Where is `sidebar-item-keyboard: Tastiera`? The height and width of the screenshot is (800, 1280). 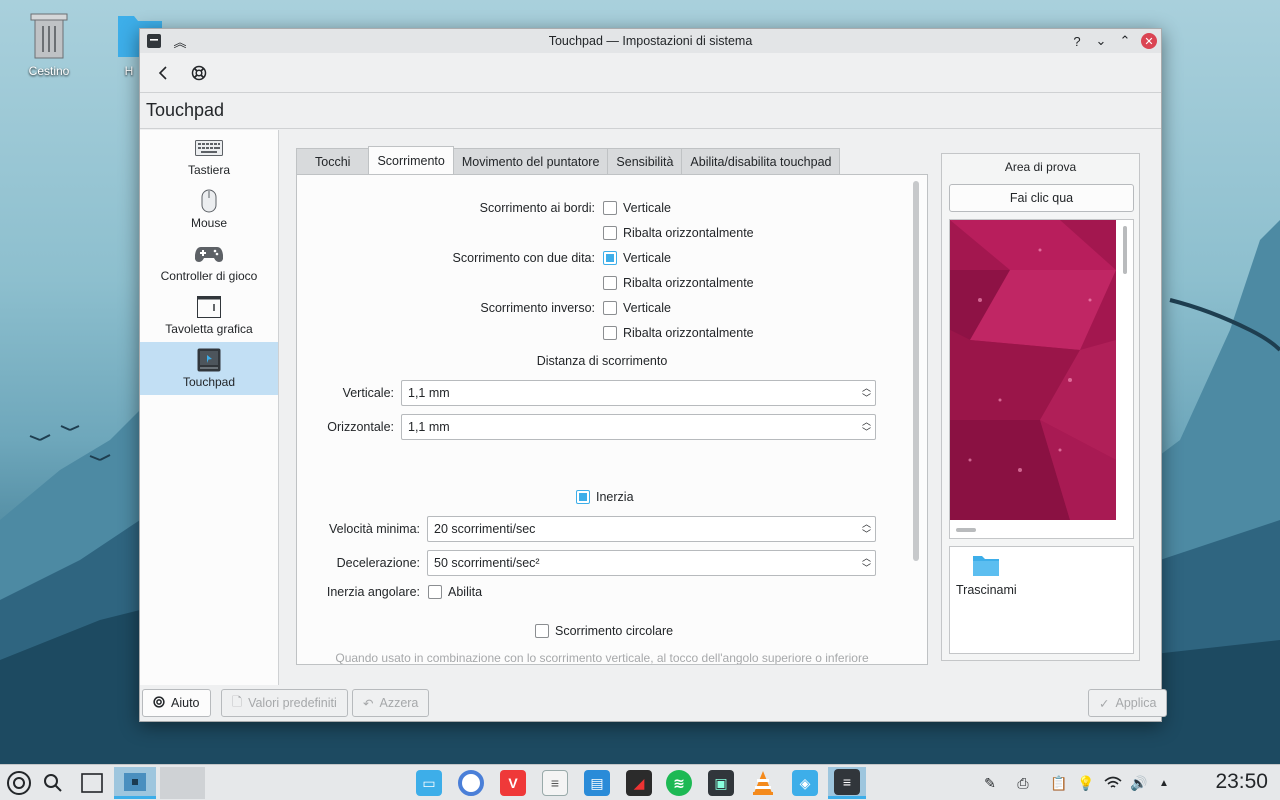
sidebar-item-keyboard: Tastiera is located at coordinates (209, 156).